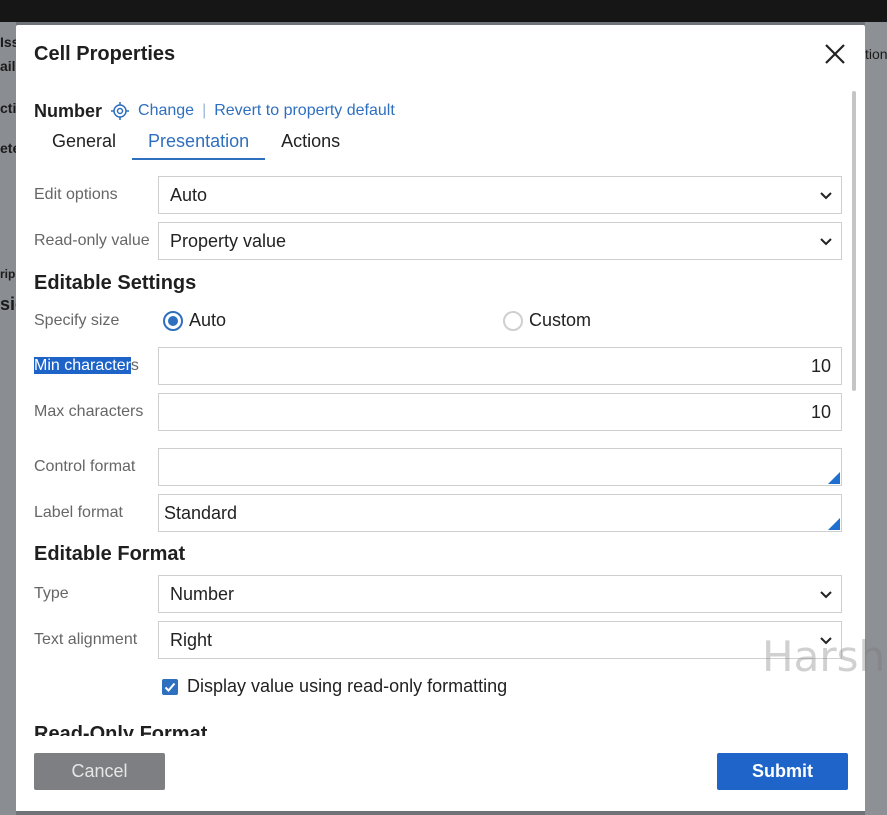 Image resolution: width=887 pixels, height=815 pixels. What do you see at coordinates (78, 512) in the screenshot?
I see `label-format-label: Label format` at bounding box center [78, 512].